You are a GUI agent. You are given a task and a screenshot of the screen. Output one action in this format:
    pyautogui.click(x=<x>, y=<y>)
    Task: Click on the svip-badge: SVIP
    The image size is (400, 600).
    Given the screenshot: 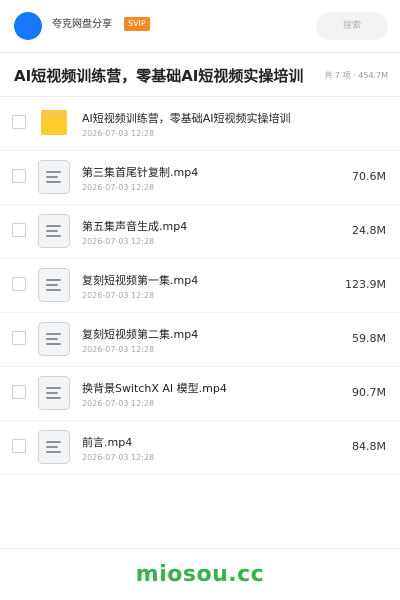 What is the action you would take?
    pyautogui.click(x=137, y=24)
    